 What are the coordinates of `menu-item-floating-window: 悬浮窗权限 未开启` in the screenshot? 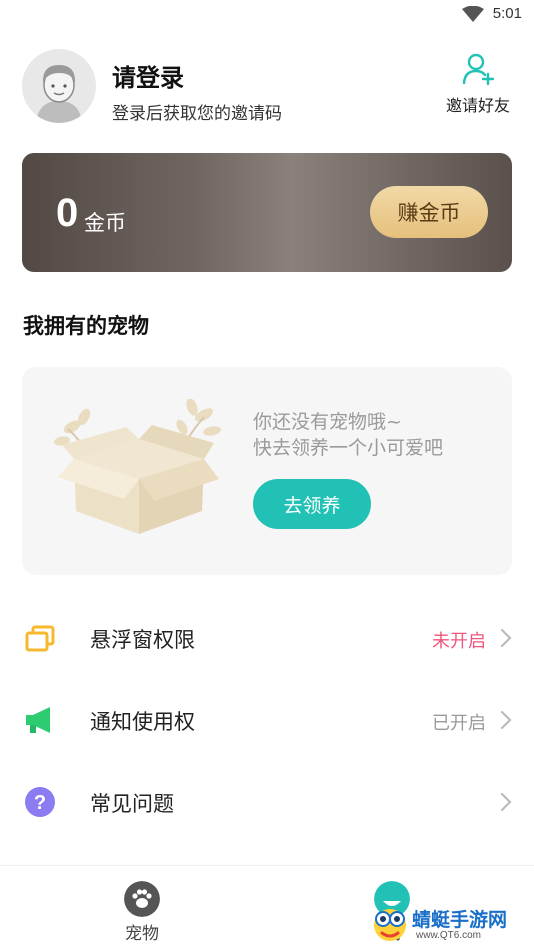 It's located at (267, 638).